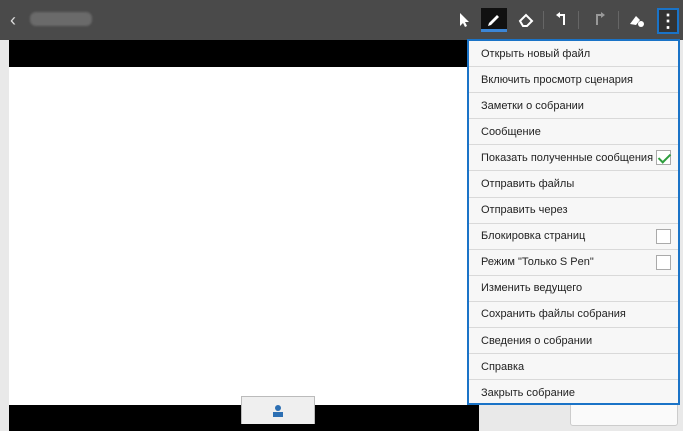 This screenshot has width=683, height=431. Describe the element at coordinates (17, 20) in the screenshot. I see `back-chevron-icon: ‹` at that location.